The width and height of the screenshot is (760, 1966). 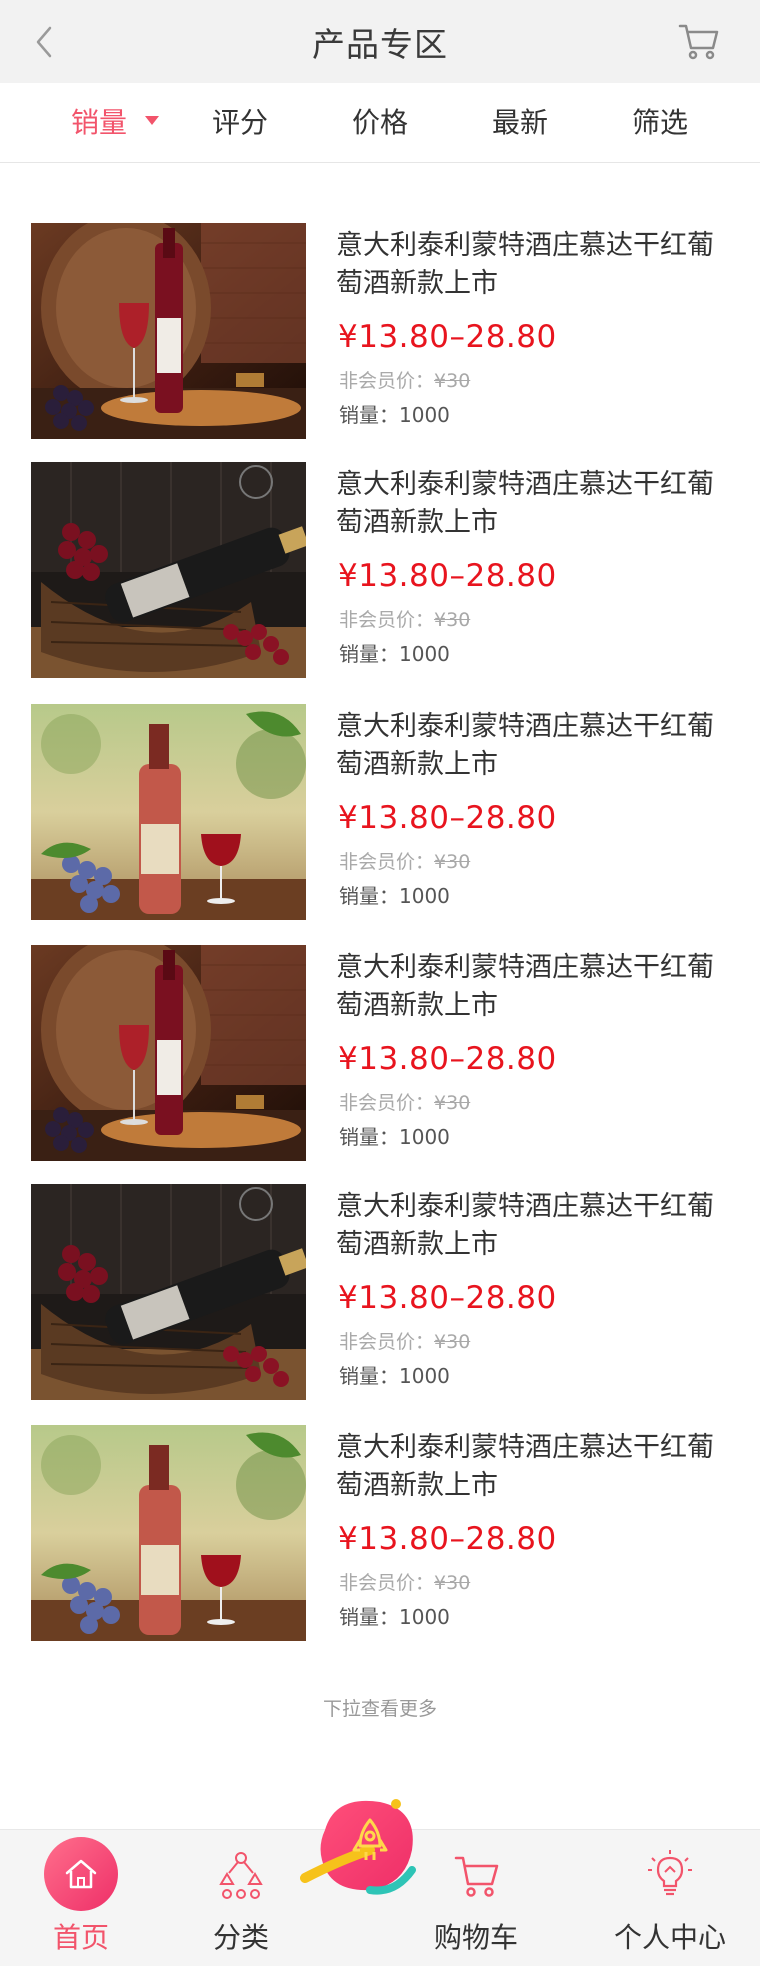 What do you see at coordinates (80, 1937) in the screenshot?
I see `nav-home-label: 首页` at bounding box center [80, 1937].